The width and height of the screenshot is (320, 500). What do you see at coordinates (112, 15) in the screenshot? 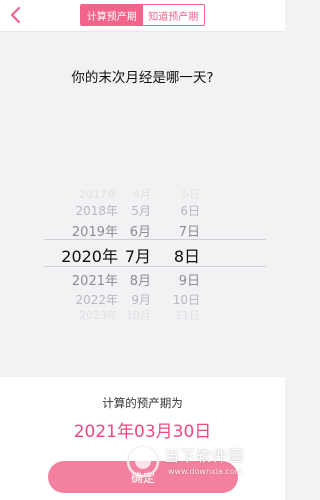
I see `tab-calculate-due-date: 计算预产期` at bounding box center [112, 15].